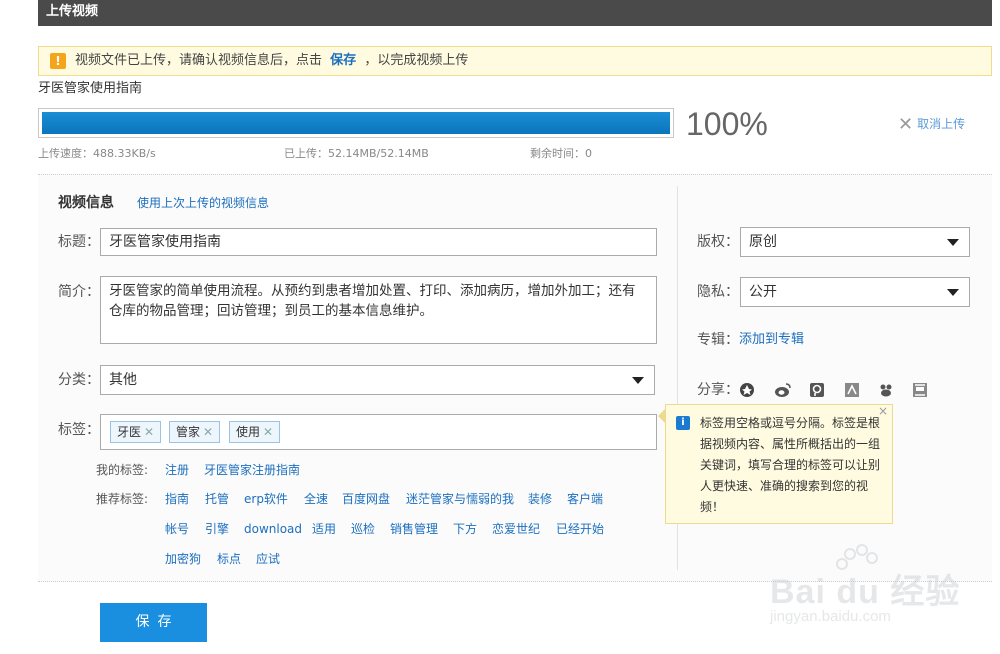 Image resolution: width=1000 pixels, height=654 pixels. What do you see at coordinates (72, 11) in the screenshot?
I see `page-title: 上传视频` at bounding box center [72, 11].